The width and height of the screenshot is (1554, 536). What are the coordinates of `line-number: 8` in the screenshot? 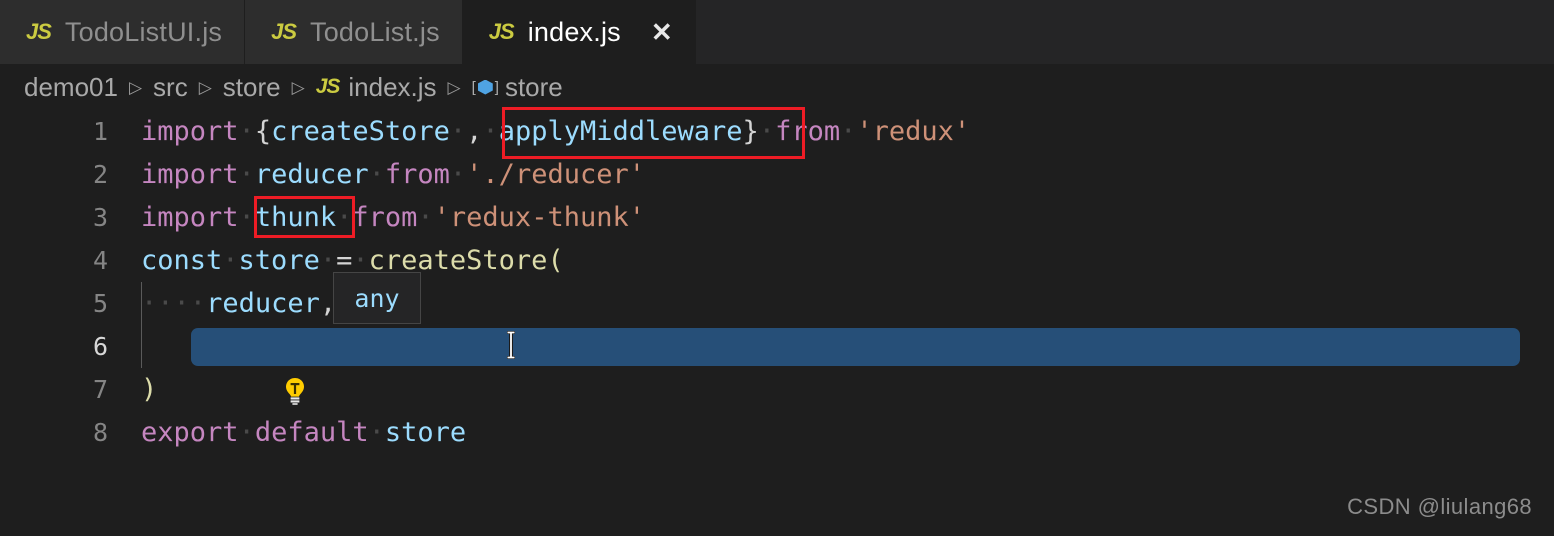 It's located at (100, 432).